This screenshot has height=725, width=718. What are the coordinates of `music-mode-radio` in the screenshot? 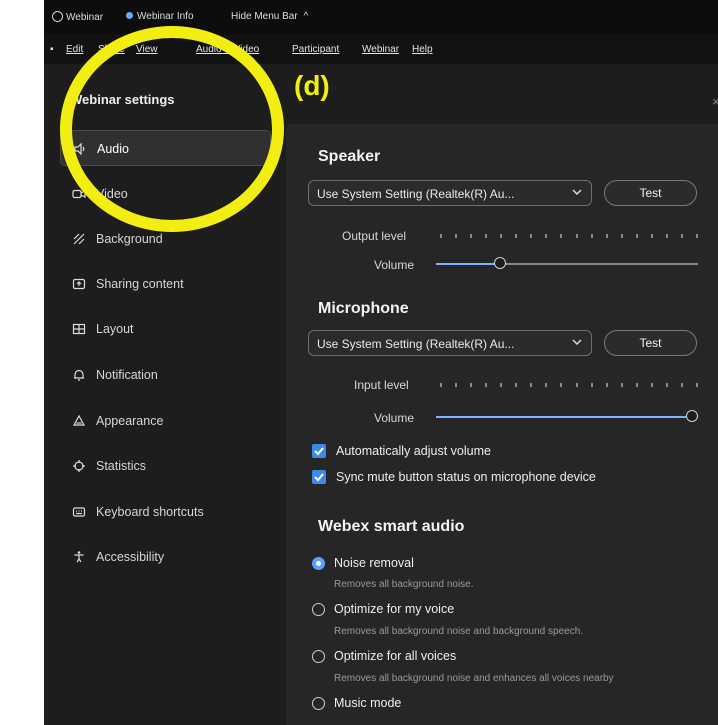 It's located at (318, 703).